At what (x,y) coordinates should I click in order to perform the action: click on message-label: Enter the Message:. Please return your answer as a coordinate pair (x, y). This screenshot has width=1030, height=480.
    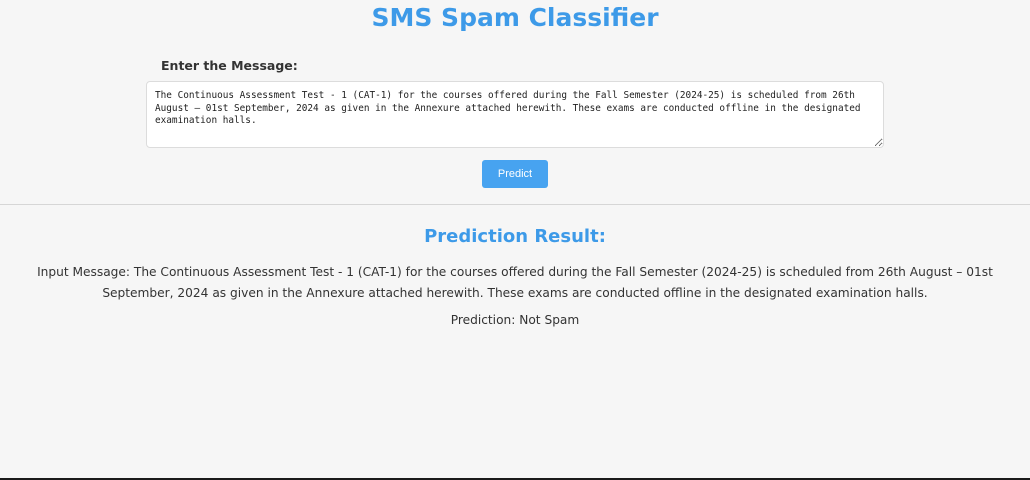
    Looking at the image, I should click on (229, 65).